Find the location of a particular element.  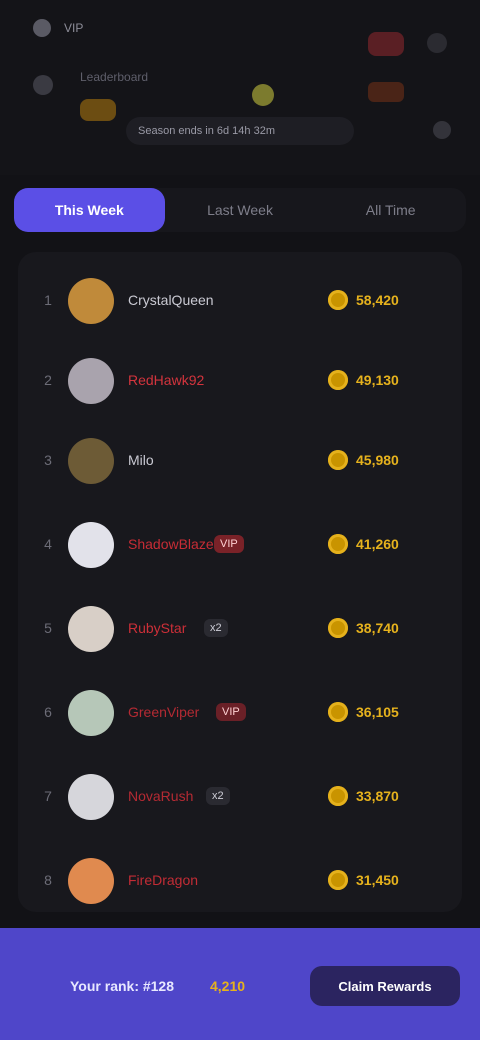

trophy-badge-icon is located at coordinates (386, 92).